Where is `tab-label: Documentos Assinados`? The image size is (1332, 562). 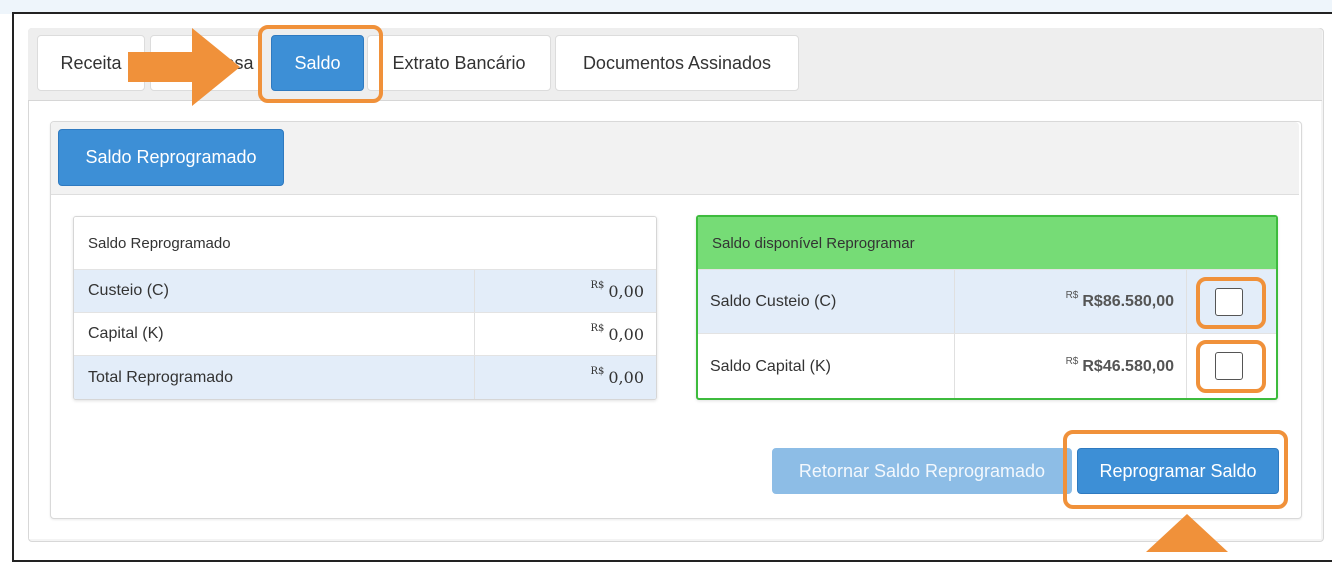
tab-label: Documentos Assinados is located at coordinates (677, 62).